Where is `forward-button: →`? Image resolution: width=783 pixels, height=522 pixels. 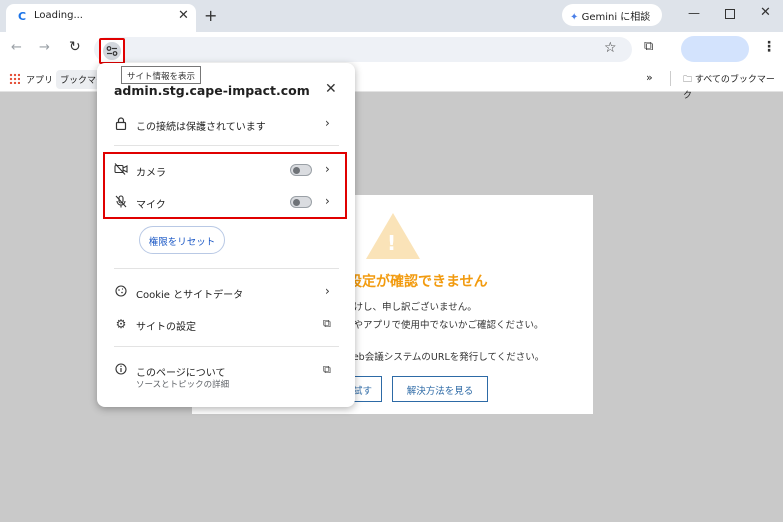 forward-button: → is located at coordinates (44, 47).